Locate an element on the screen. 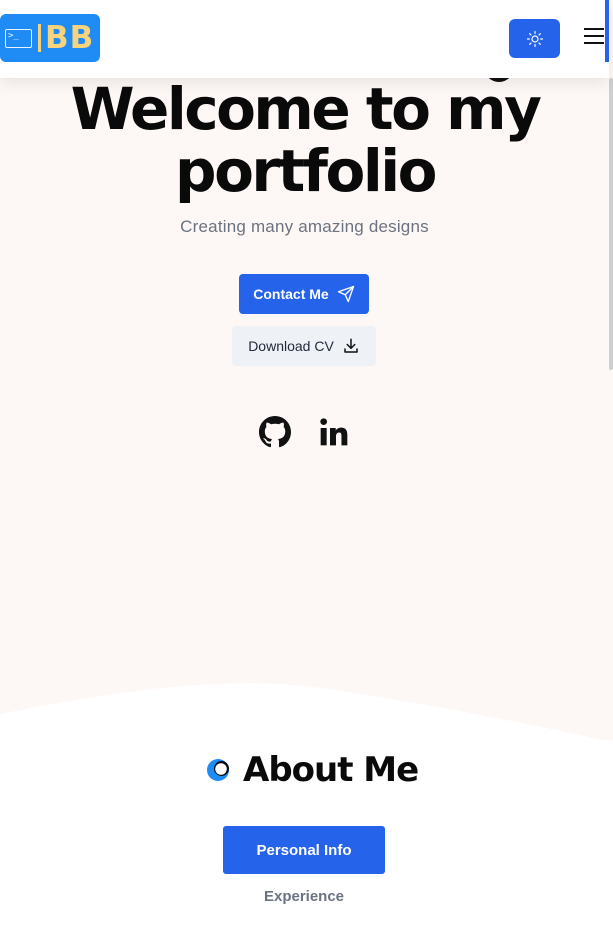  github-icon is located at coordinates (275, 432).